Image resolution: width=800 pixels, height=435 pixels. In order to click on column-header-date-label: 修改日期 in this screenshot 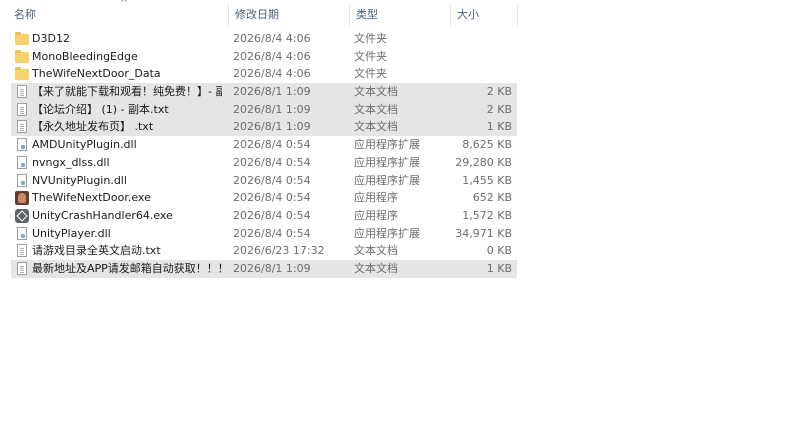, I will do `click(257, 14)`.